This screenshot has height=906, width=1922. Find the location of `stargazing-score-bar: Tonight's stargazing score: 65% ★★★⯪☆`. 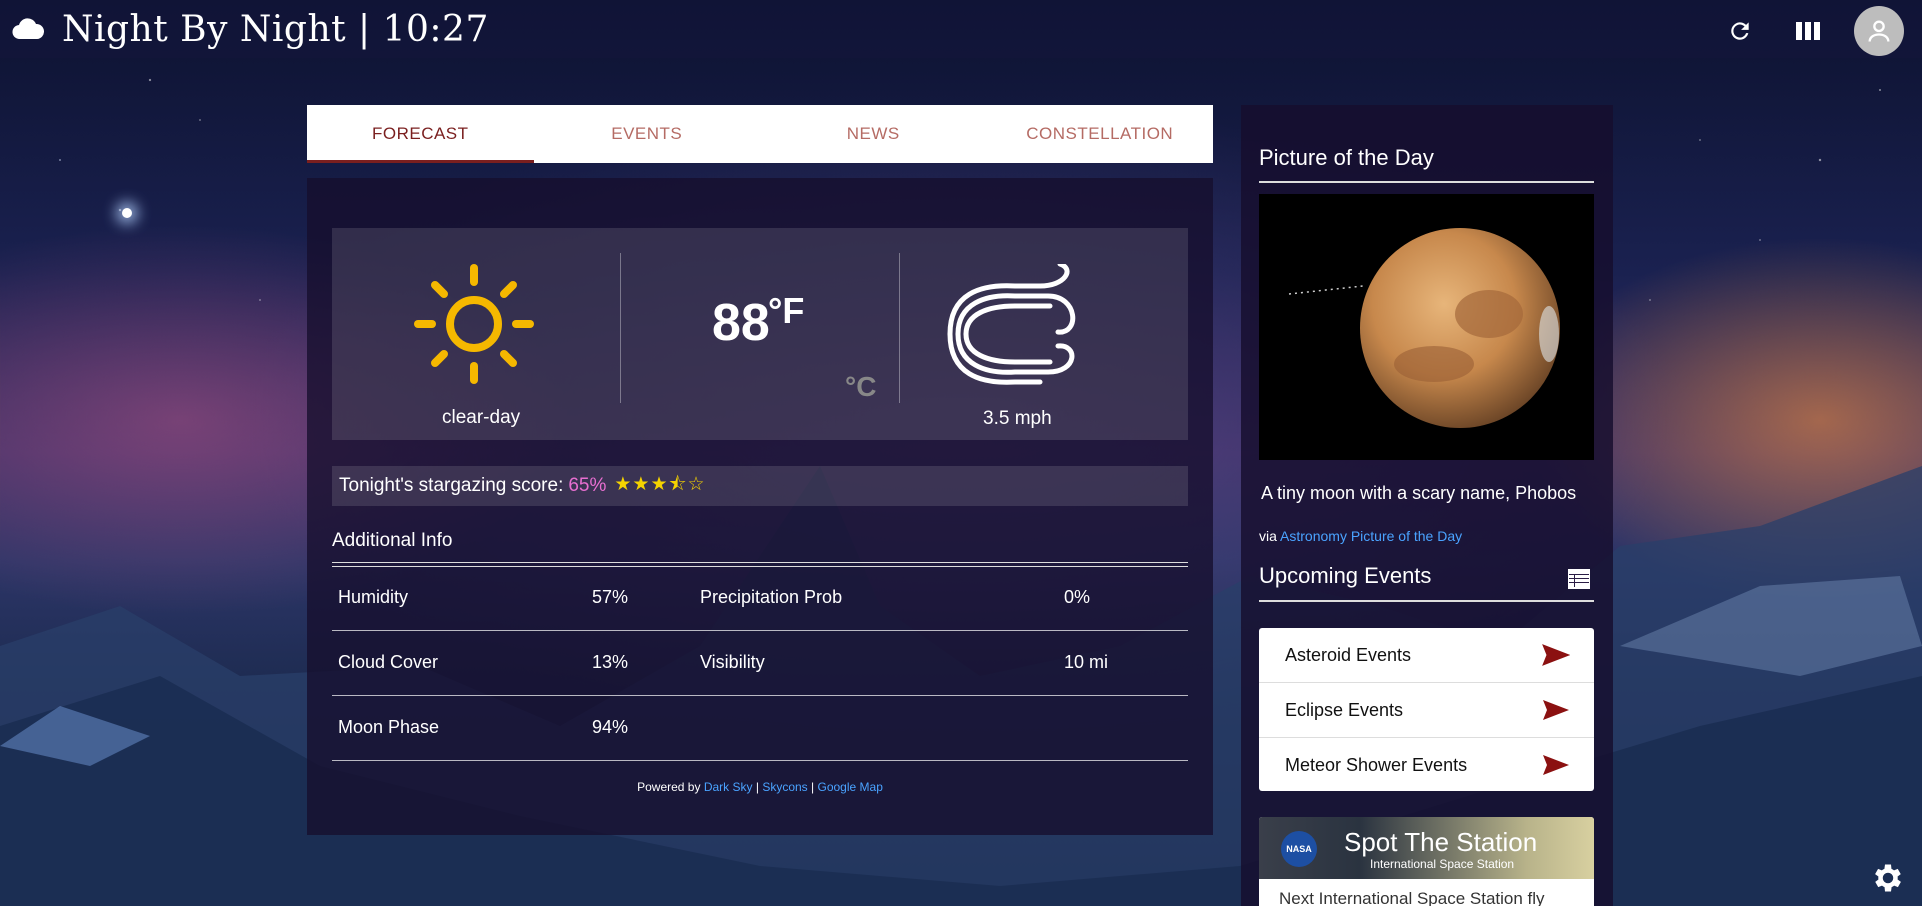

stargazing-score-bar: Tonight's stargazing score: 65% ★★★⯪☆ is located at coordinates (760, 486).